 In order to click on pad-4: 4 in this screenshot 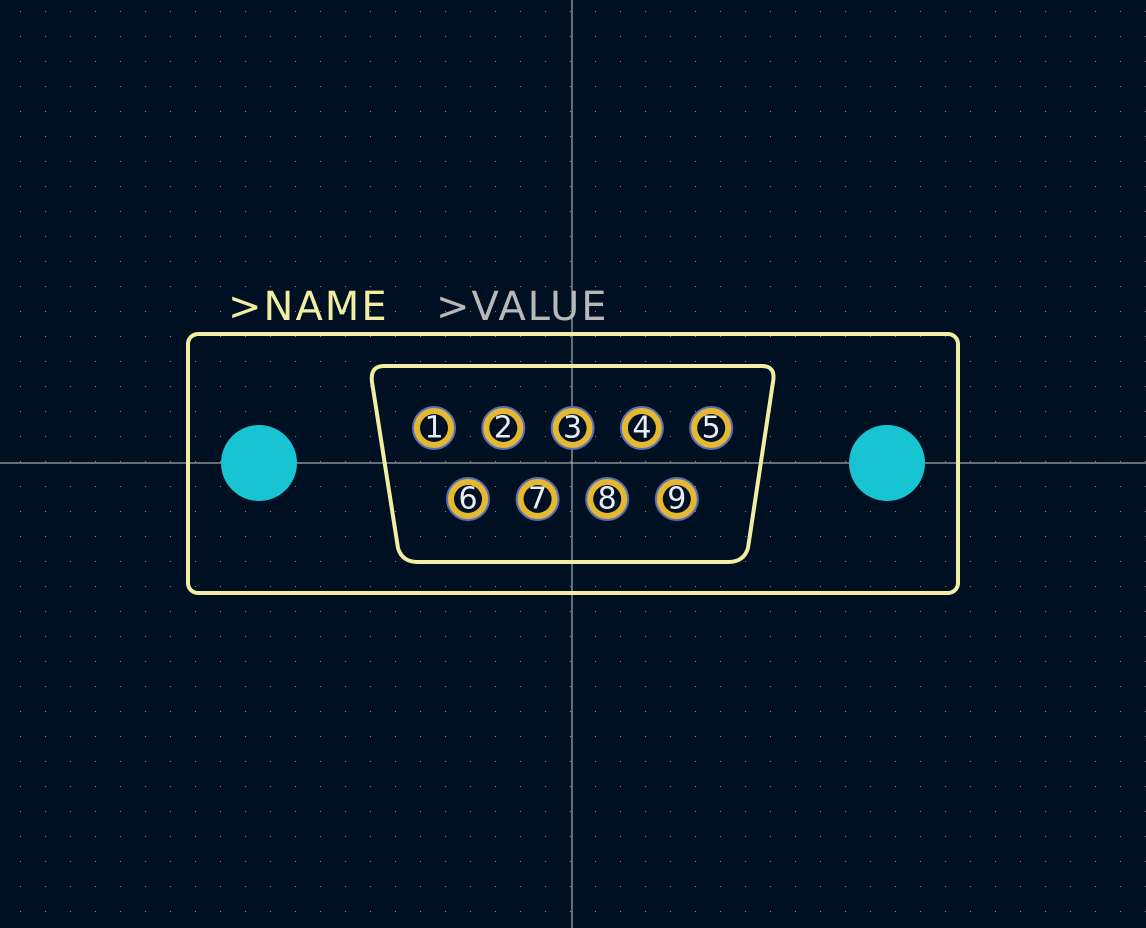, I will do `click(641, 428)`.